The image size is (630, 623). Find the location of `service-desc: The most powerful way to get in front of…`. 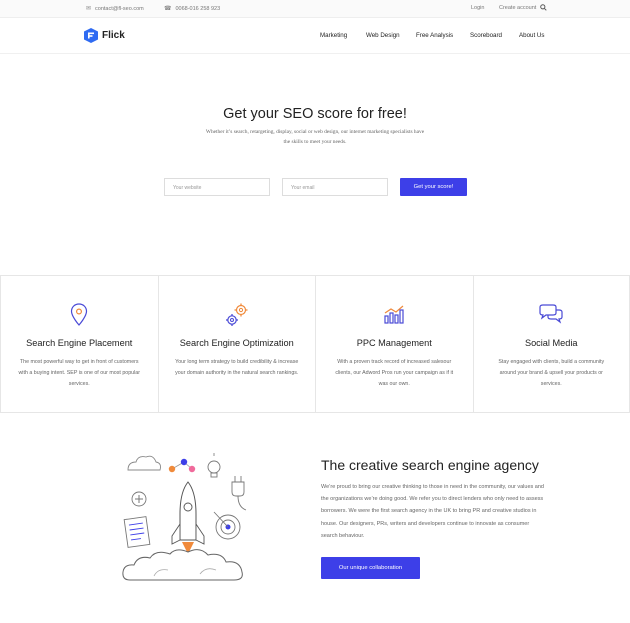

service-desc: The most powerful way to get in front of… is located at coordinates (79, 373).